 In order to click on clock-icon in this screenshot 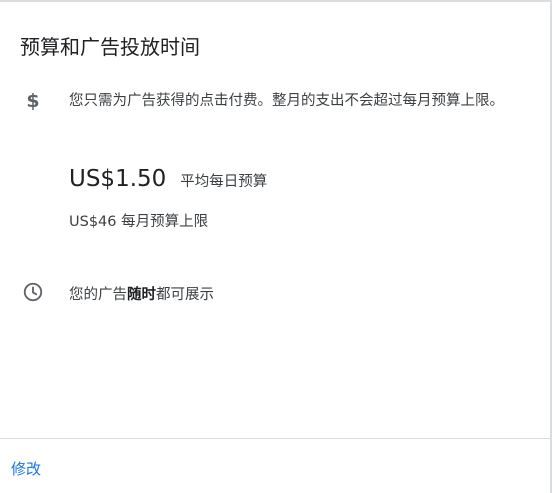, I will do `click(33, 292)`.